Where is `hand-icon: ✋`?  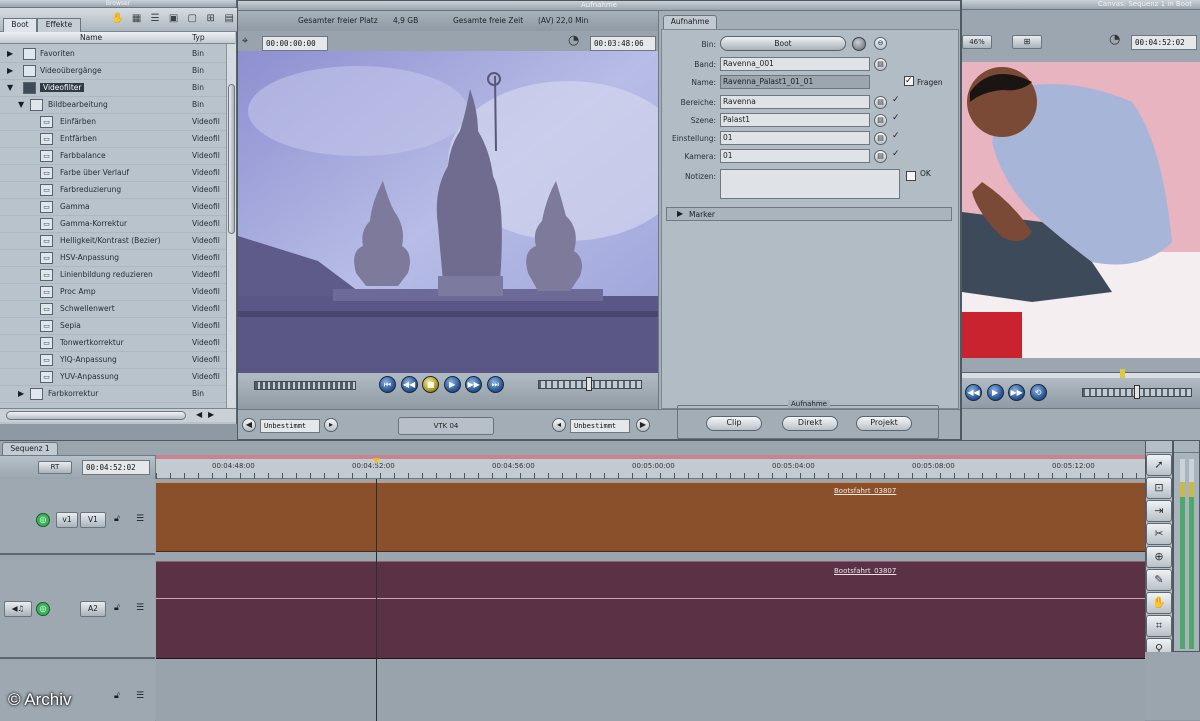
hand-icon: ✋ is located at coordinates (1159, 603).